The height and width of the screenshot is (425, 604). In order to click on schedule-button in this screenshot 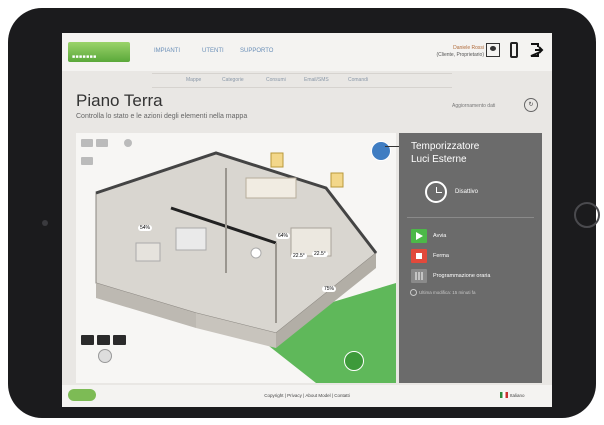, I will do `click(419, 276)`.